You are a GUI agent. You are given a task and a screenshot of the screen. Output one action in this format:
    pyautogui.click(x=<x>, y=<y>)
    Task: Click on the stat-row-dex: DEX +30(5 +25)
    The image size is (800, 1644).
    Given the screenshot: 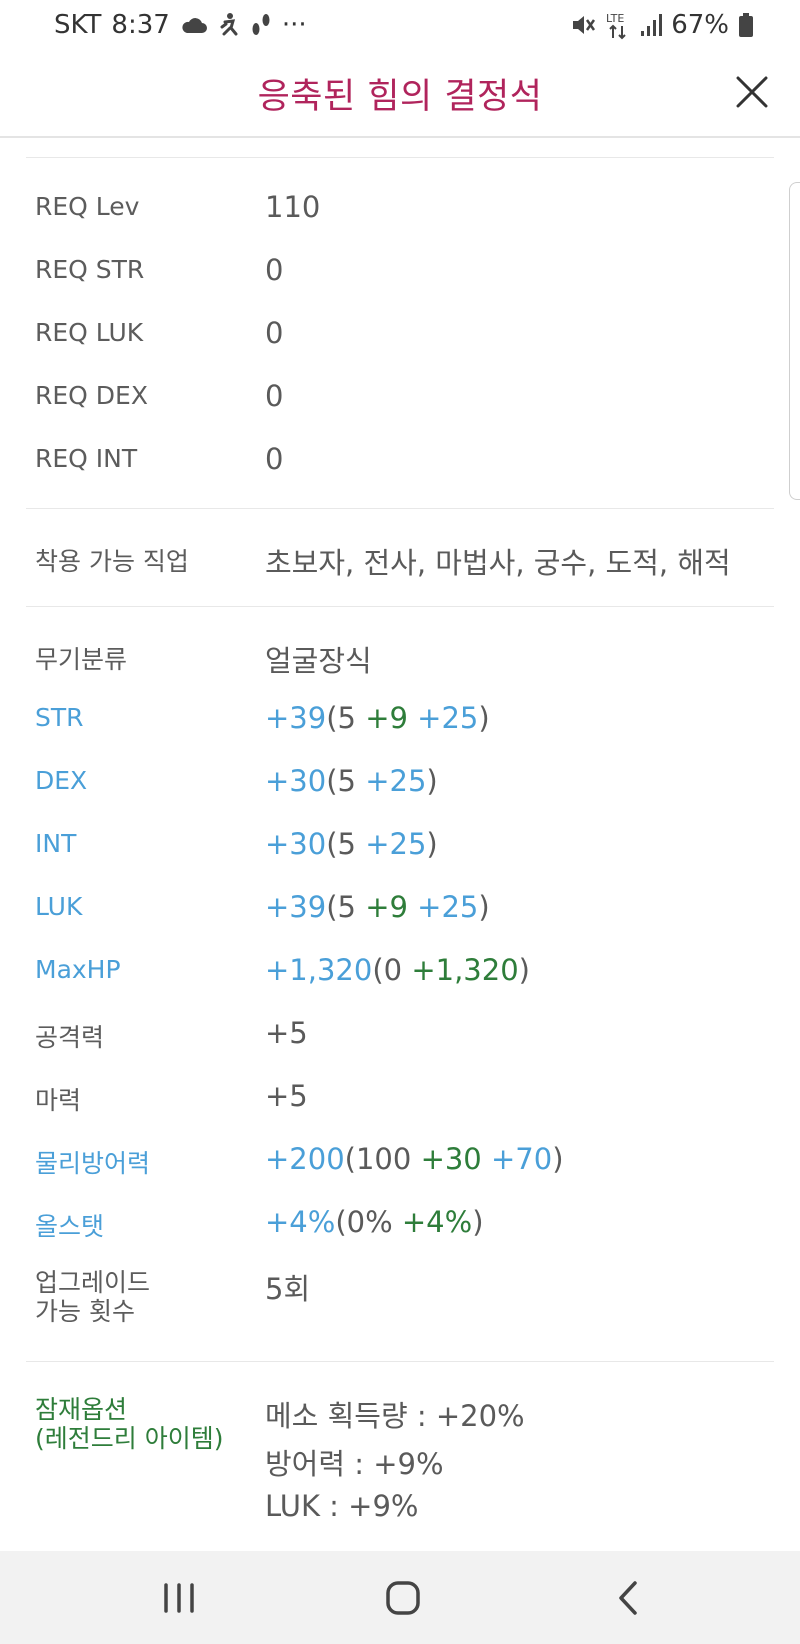 What is the action you would take?
    pyautogui.click(x=402, y=785)
    